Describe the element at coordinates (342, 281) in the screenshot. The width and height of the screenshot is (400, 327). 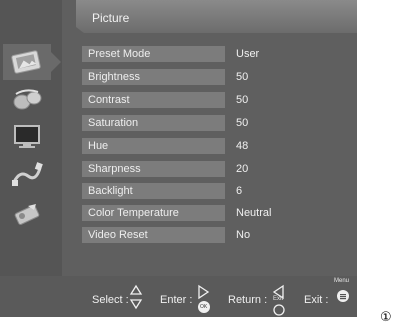
I see `menu-key-label: Menu` at that location.